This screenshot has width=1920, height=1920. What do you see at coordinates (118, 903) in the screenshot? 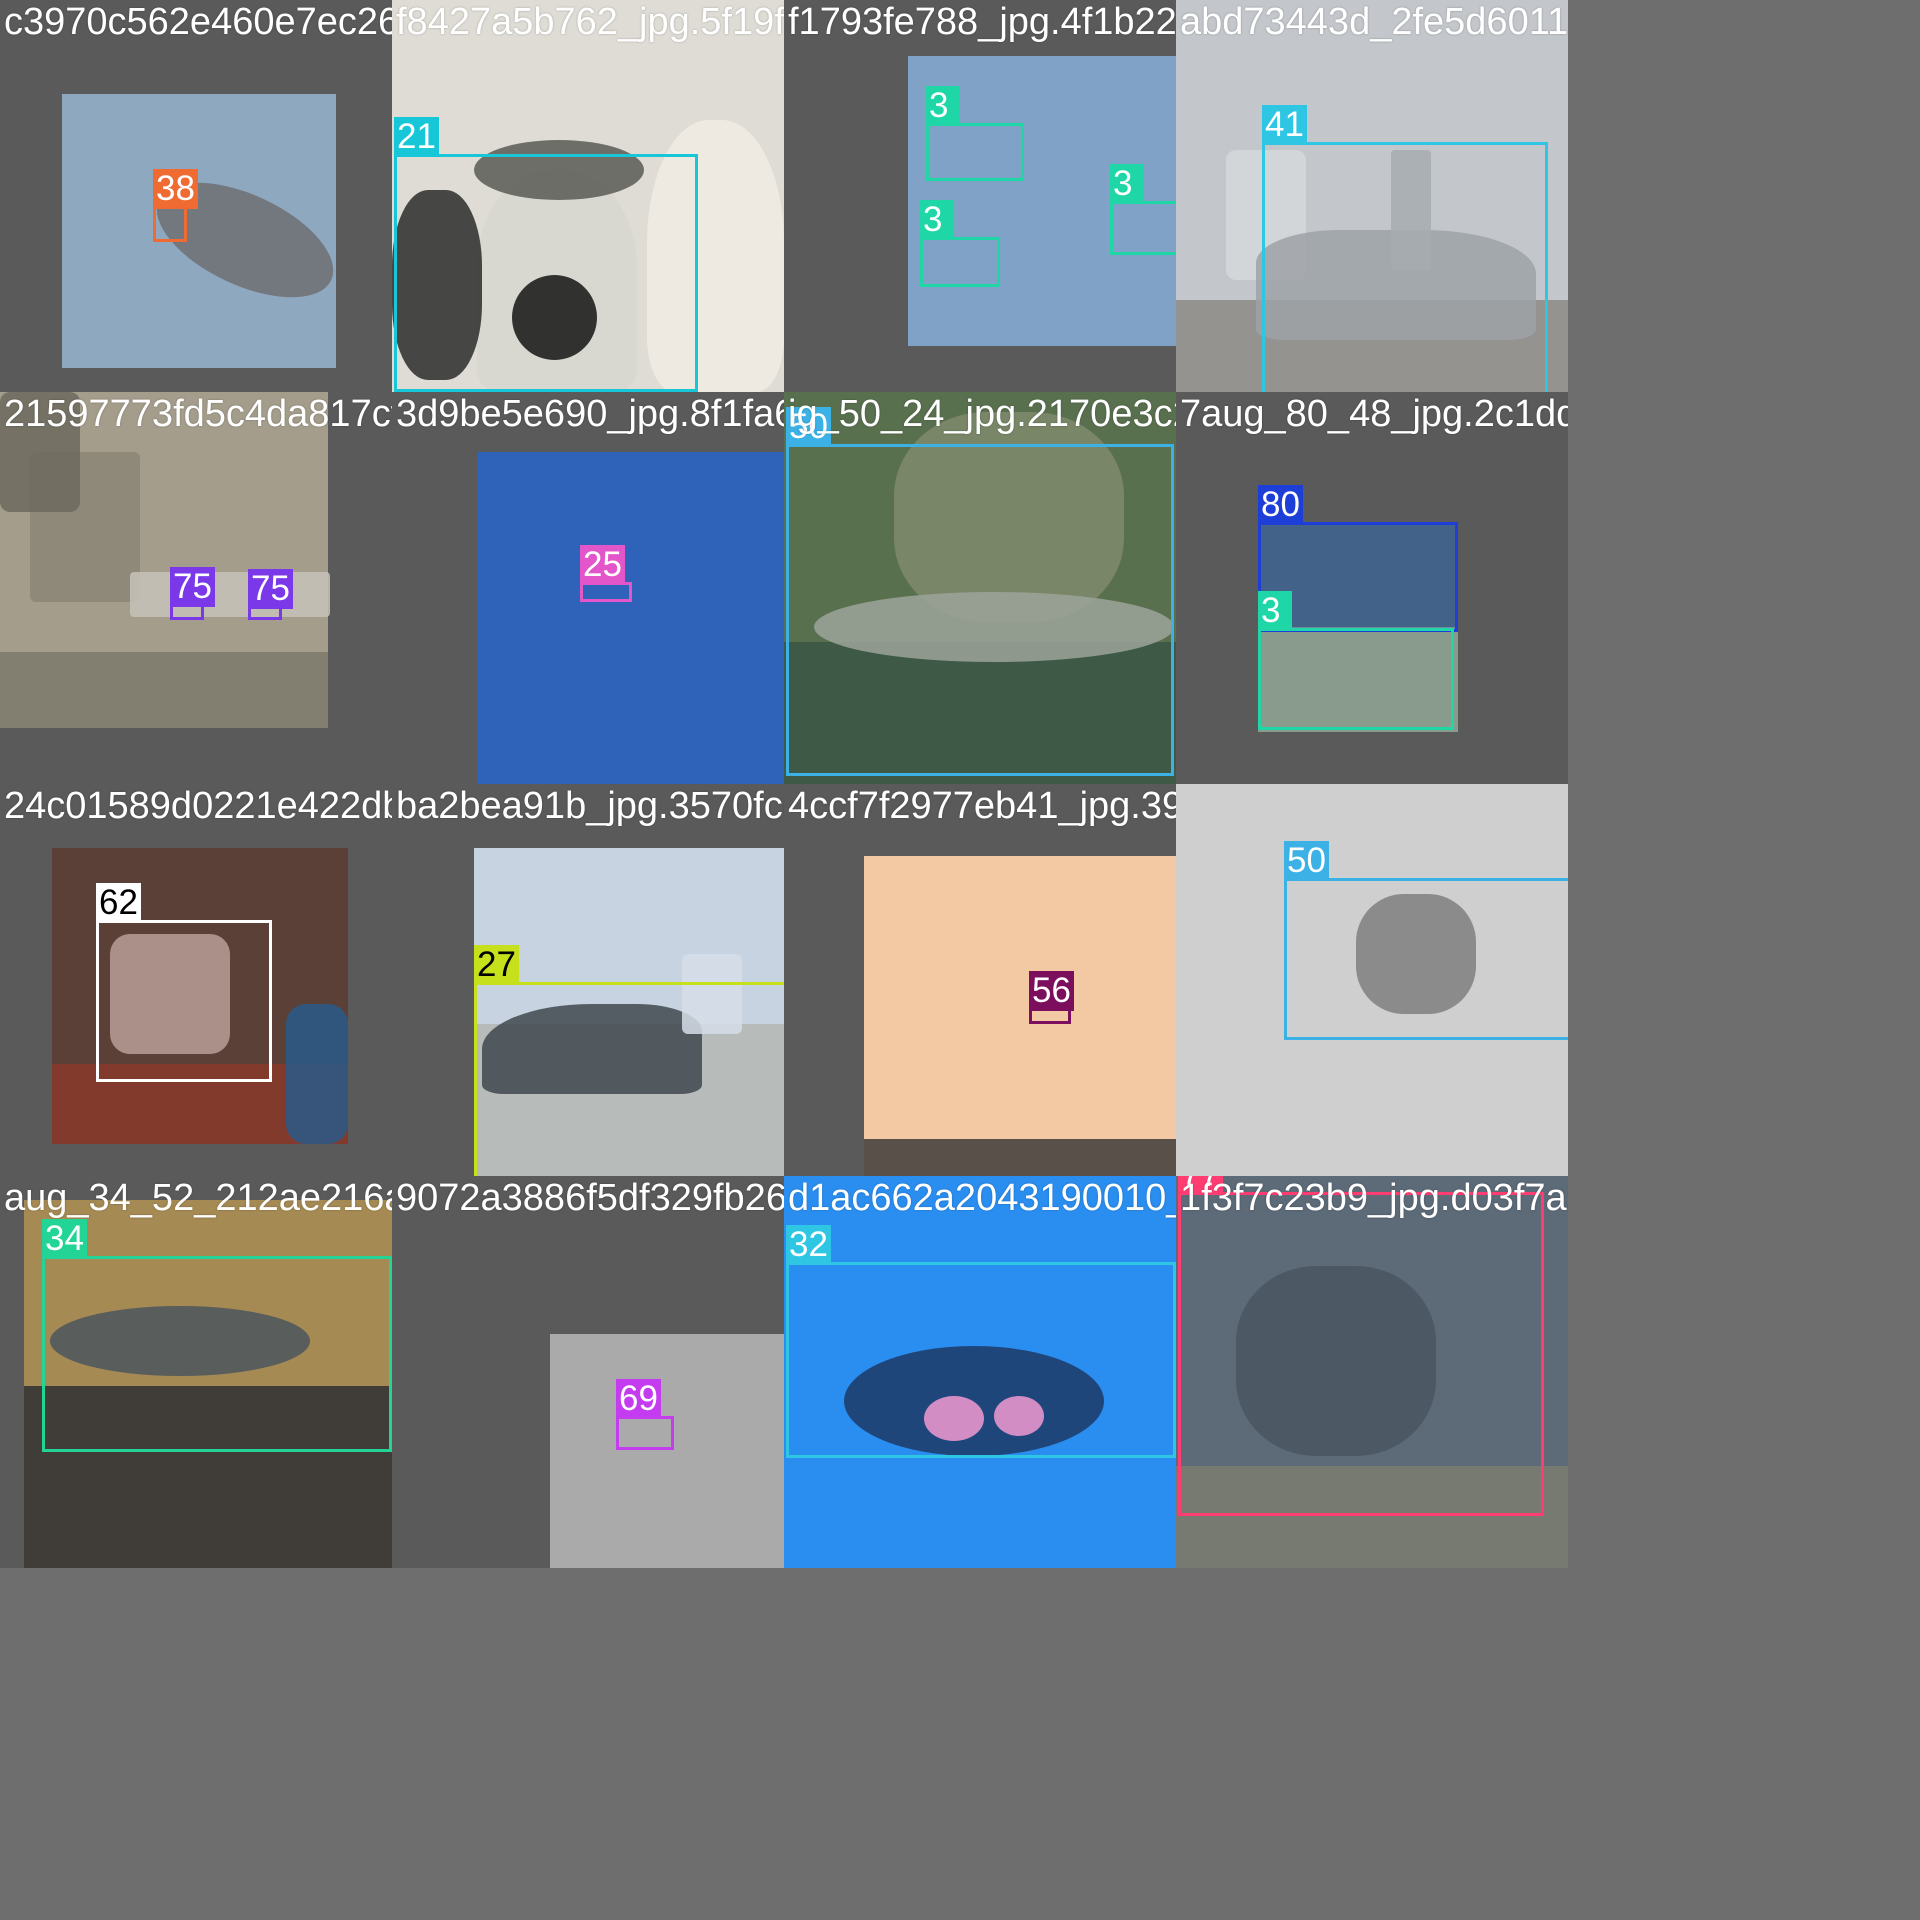
I see `detection-label: 62` at bounding box center [118, 903].